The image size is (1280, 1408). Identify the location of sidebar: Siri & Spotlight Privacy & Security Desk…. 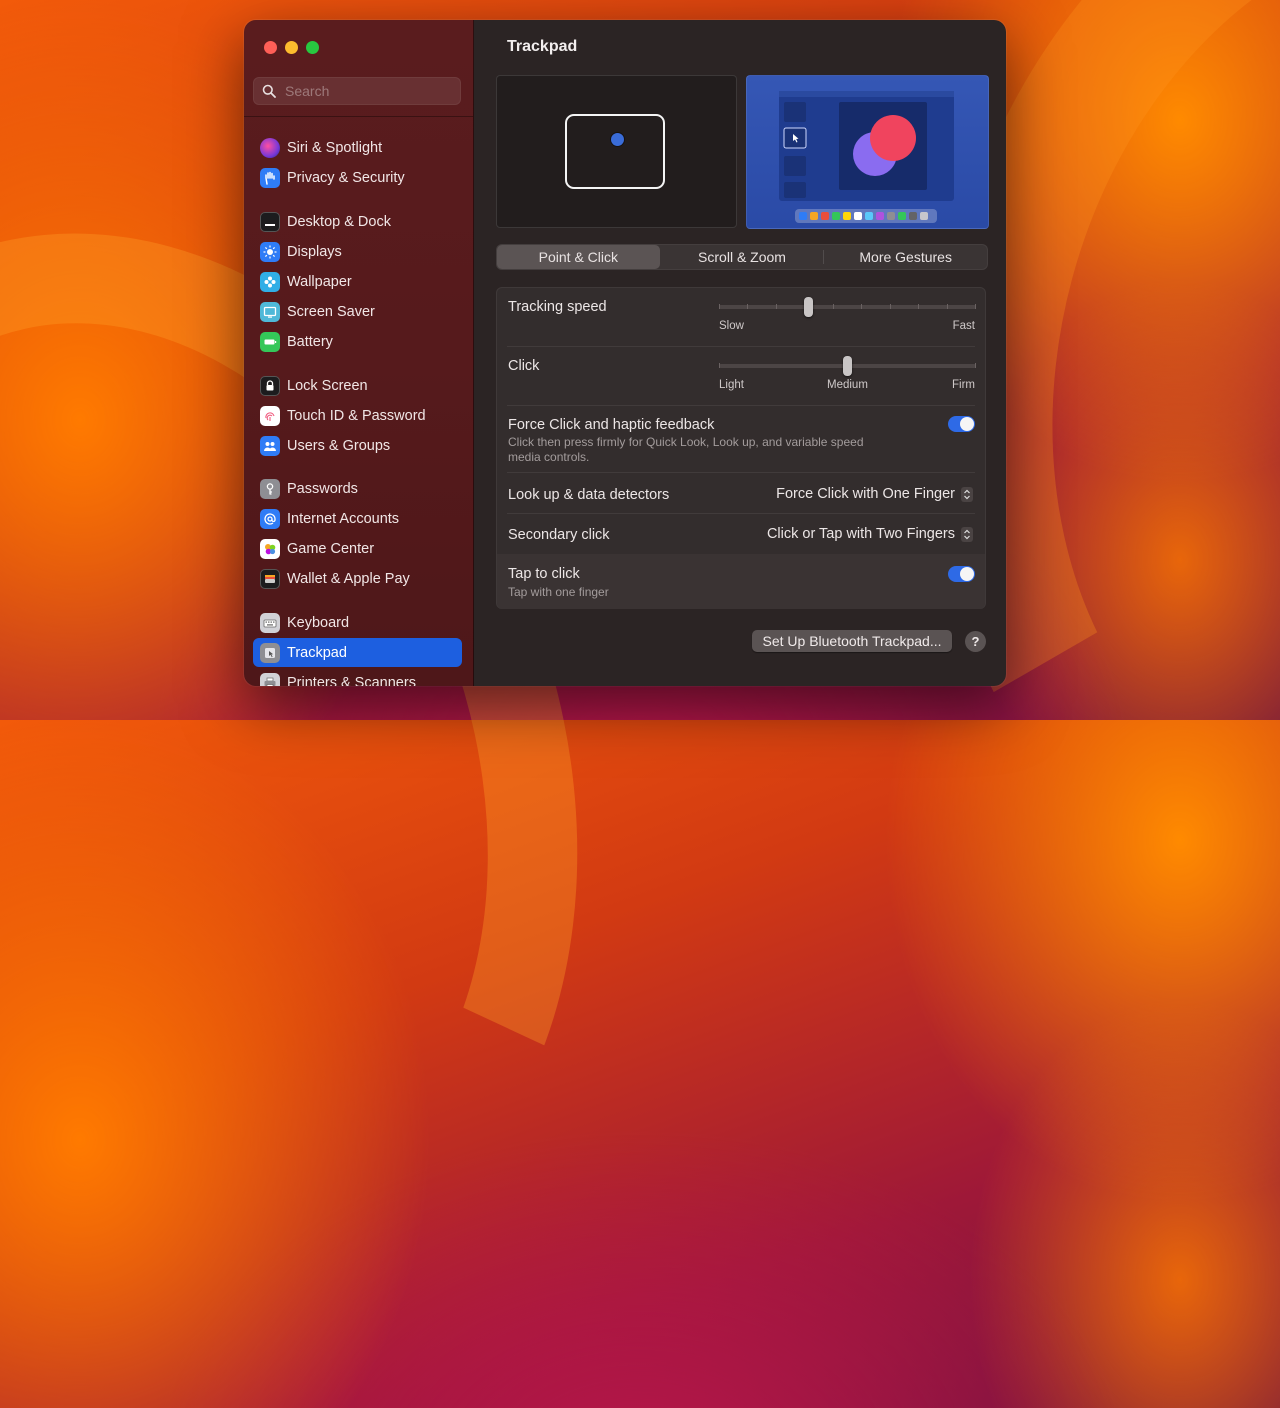
(359, 353).